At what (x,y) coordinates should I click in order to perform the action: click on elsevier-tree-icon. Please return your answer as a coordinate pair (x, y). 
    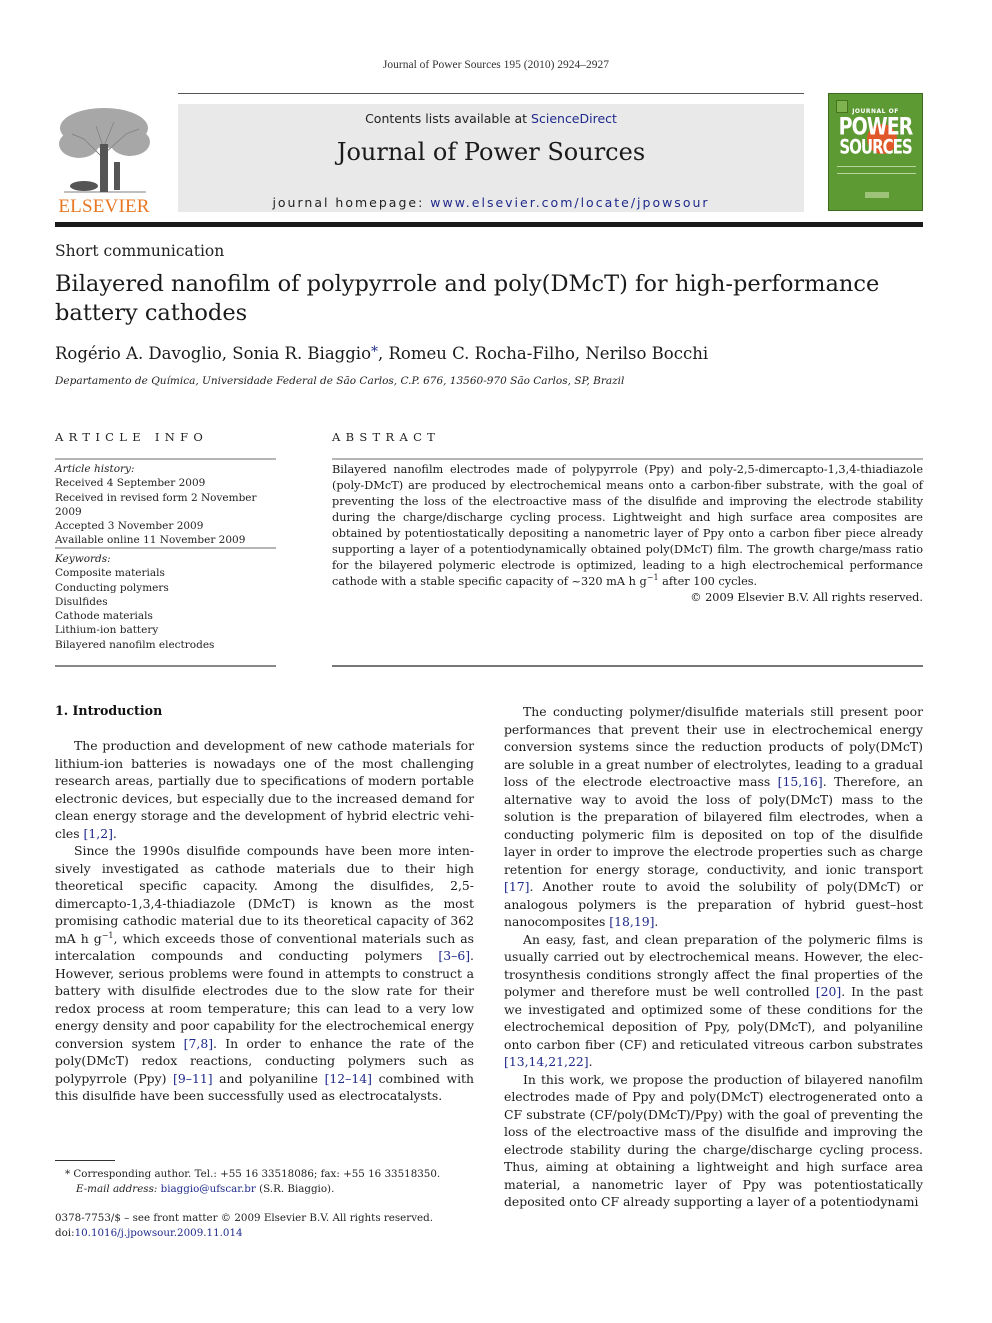
    Looking at the image, I should click on (104, 150).